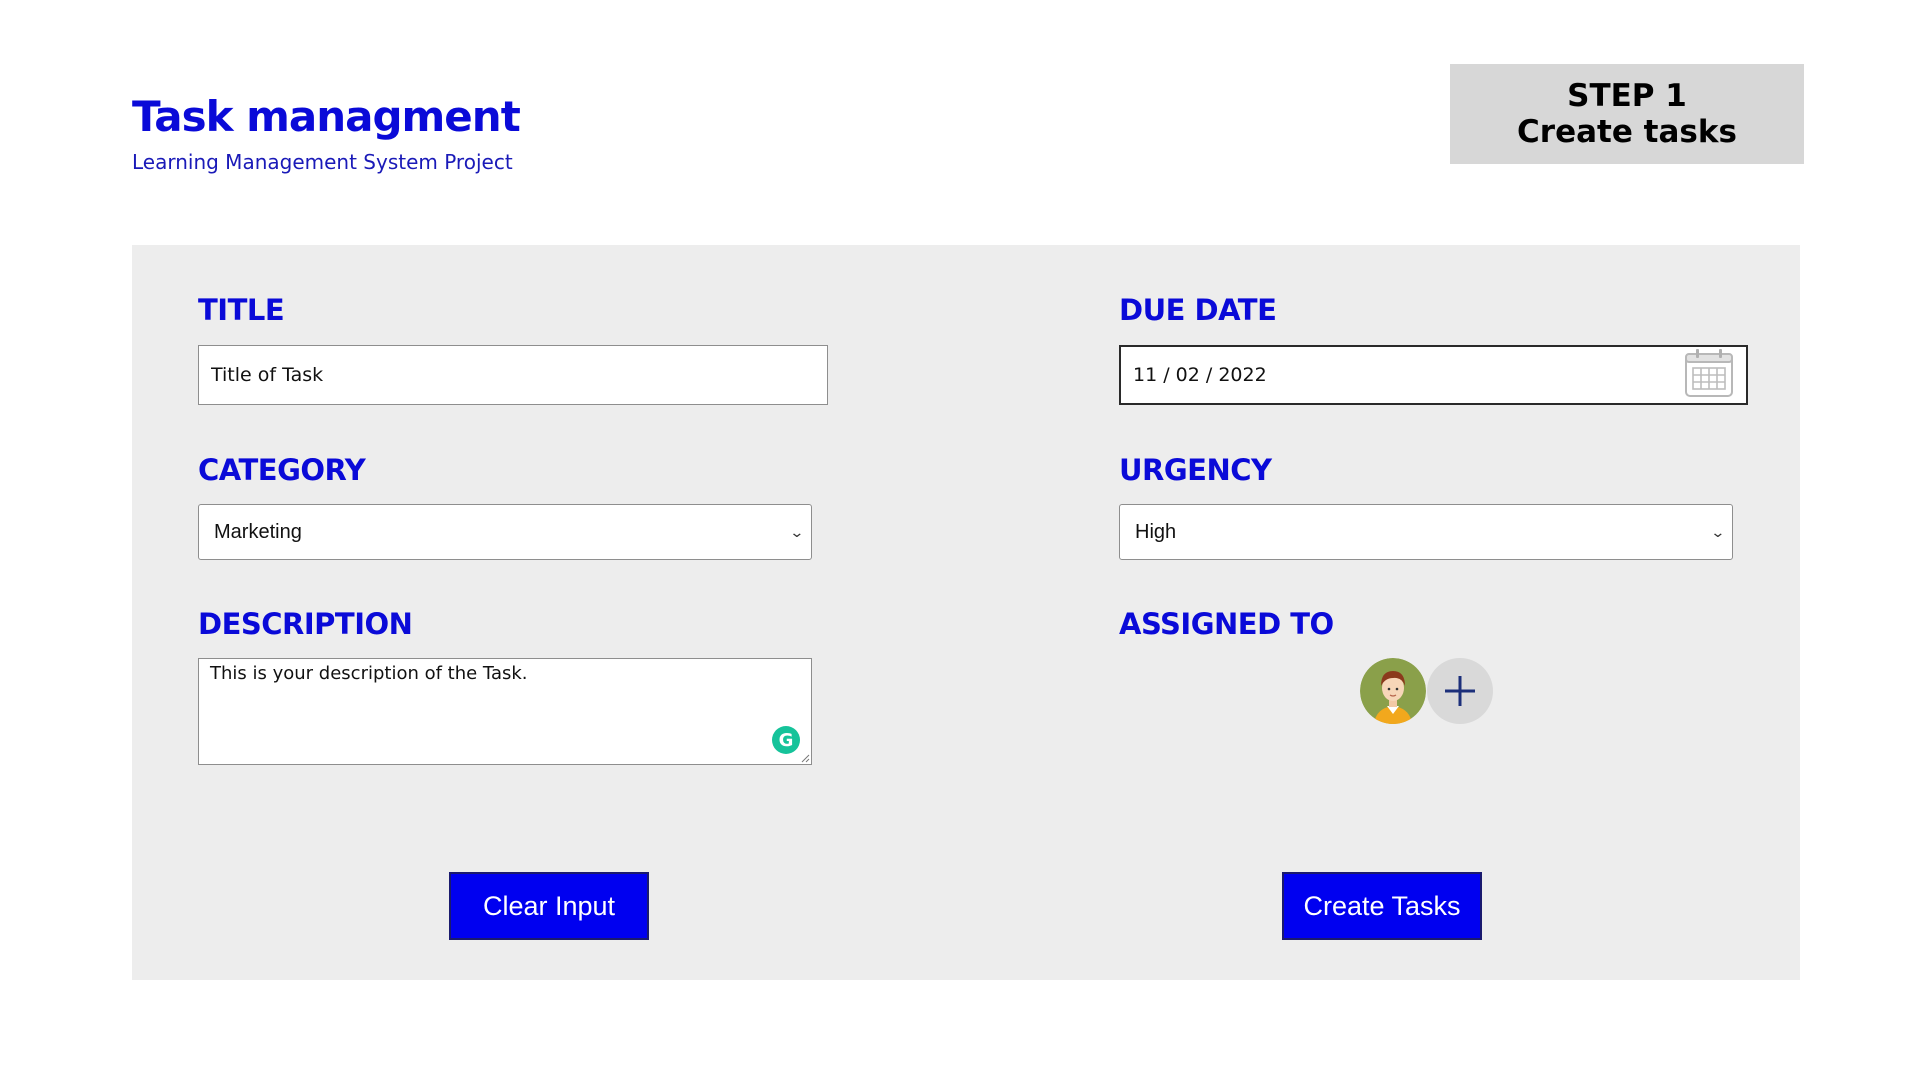  Describe the element at coordinates (241, 310) in the screenshot. I see `title-label: TITLE` at that location.